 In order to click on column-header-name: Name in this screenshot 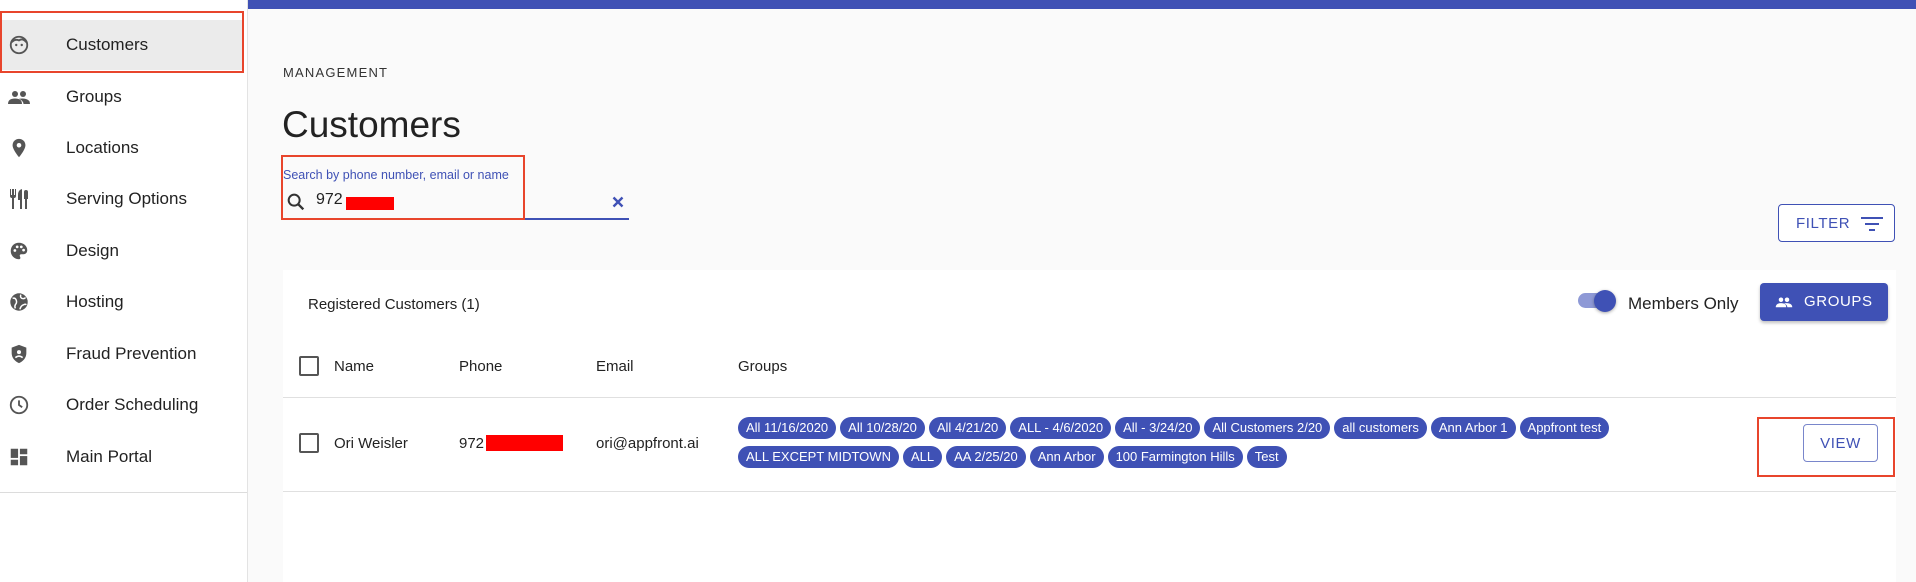, I will do `click(354, 366)`.